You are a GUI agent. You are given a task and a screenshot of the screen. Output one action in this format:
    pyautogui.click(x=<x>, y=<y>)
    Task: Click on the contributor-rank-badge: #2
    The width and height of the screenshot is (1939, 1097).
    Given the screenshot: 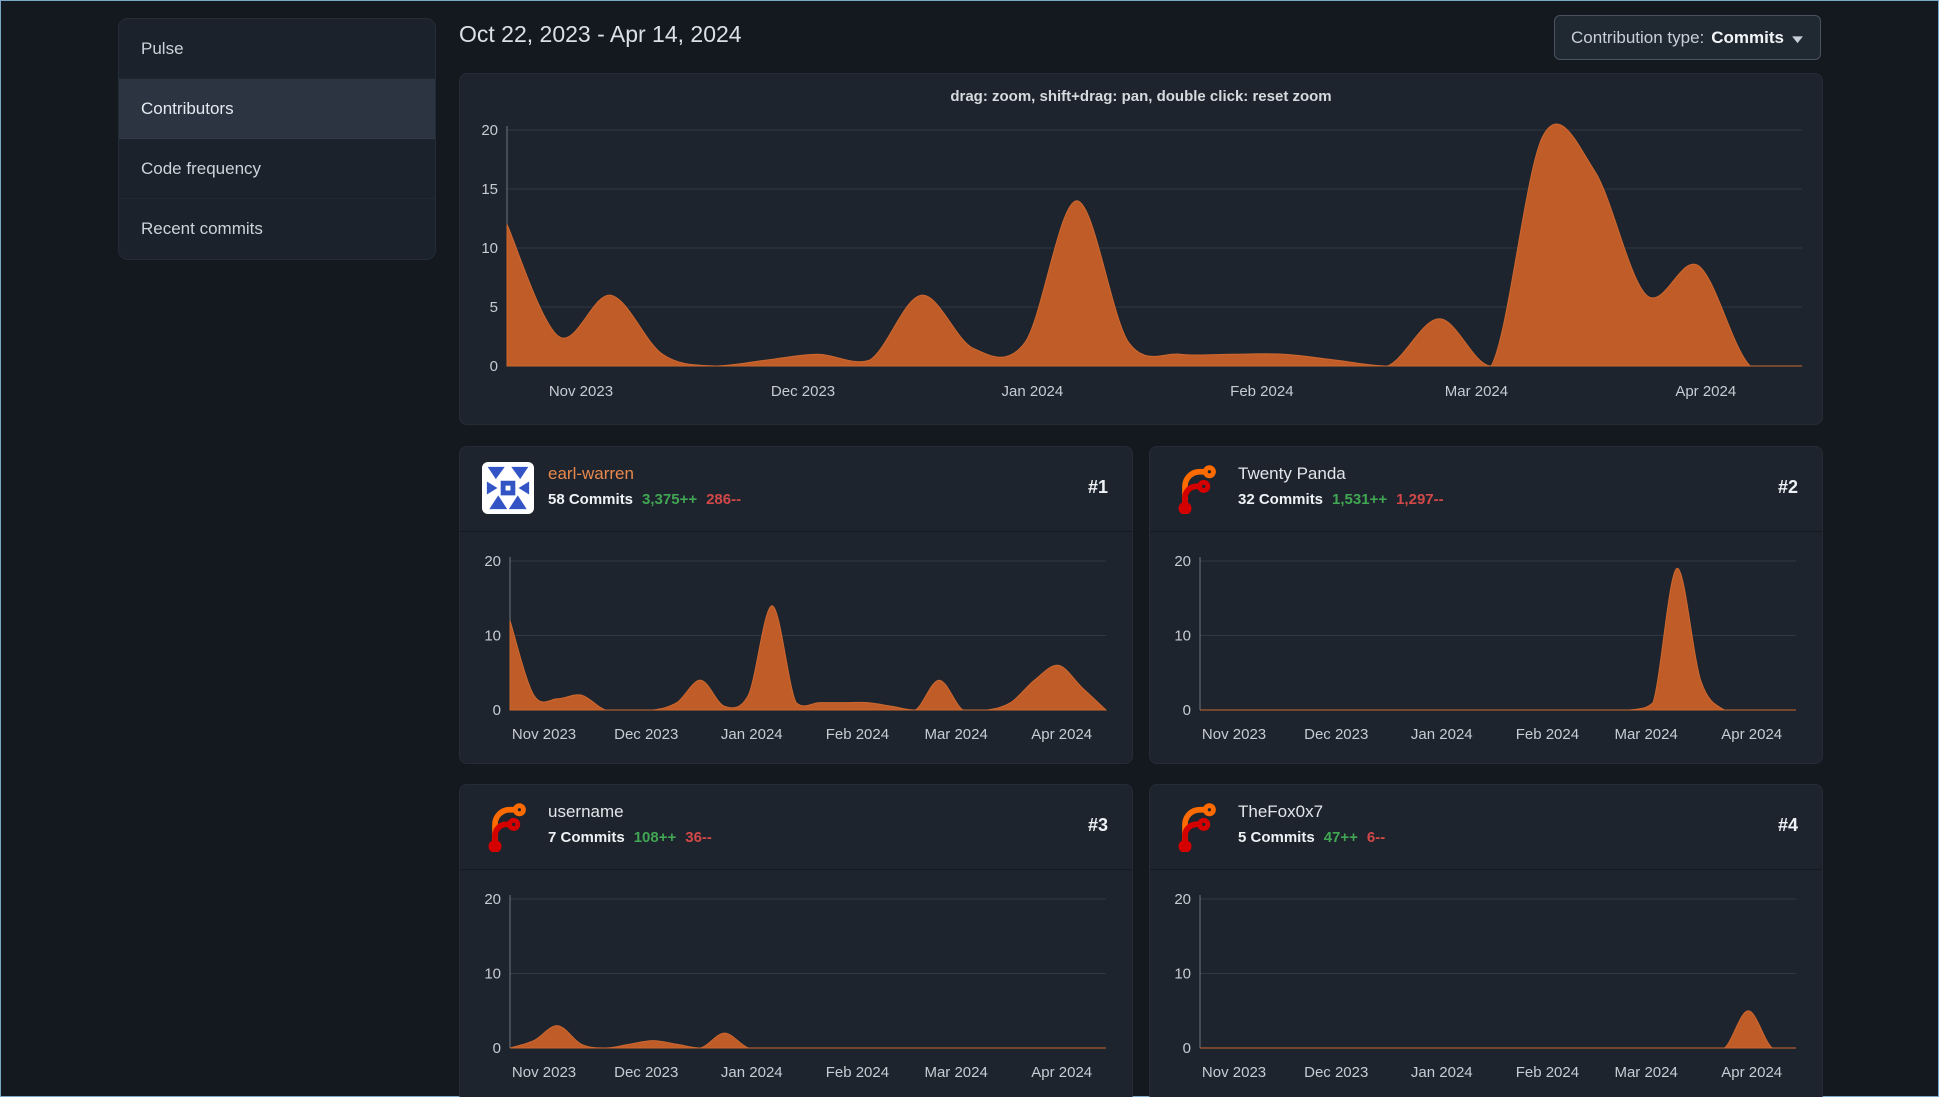 What is the action you would take?
    pyautogui.click(x=1787, y=487)
    